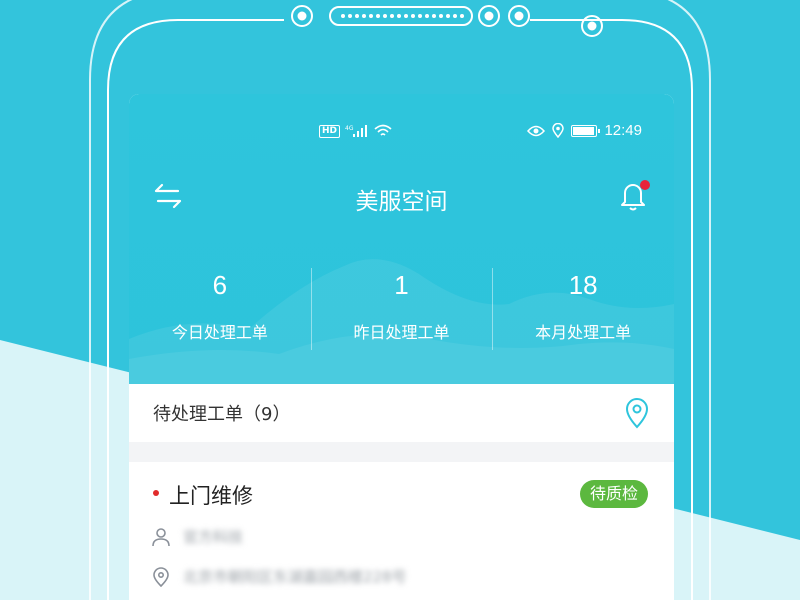 Image resolution: width=800 pixels, height=600 pixels. What do you see at coordinates (613, 494) in the screenshot?
I see `status-badge: 待质检` at bounding box center [613, 494].